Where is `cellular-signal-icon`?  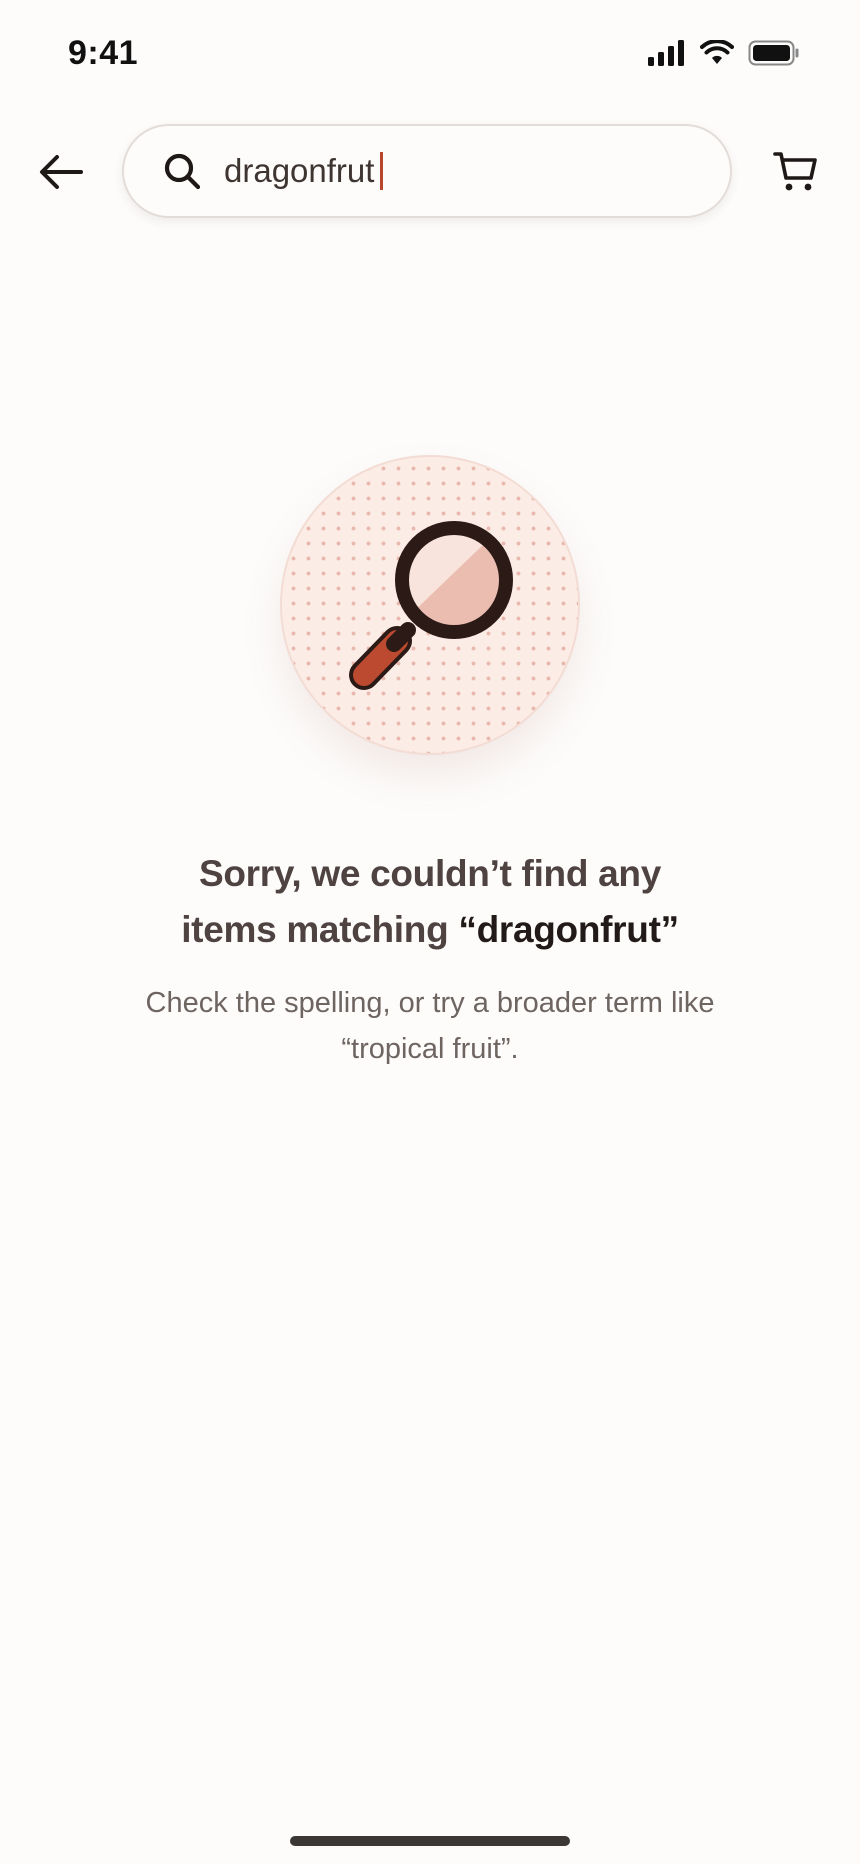
cellular-signal-icon is located at coordinates (667, 55).